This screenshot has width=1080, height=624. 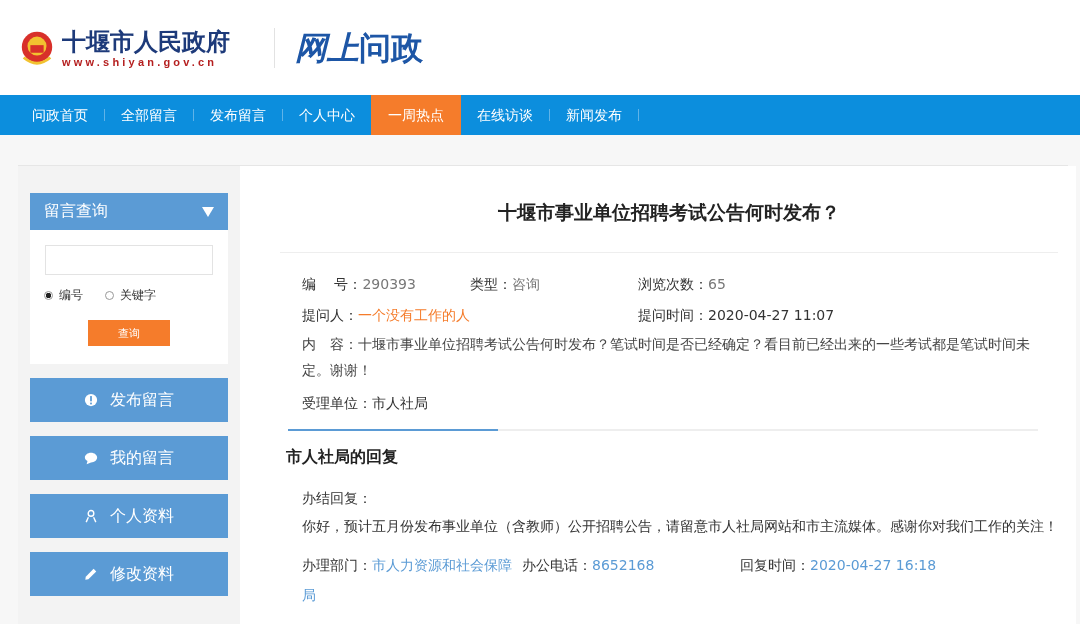 What do you see at coordinates (129, 516) in the screenshot?
I see `menu-button: 个人资料` at bounding box center [129, 516].